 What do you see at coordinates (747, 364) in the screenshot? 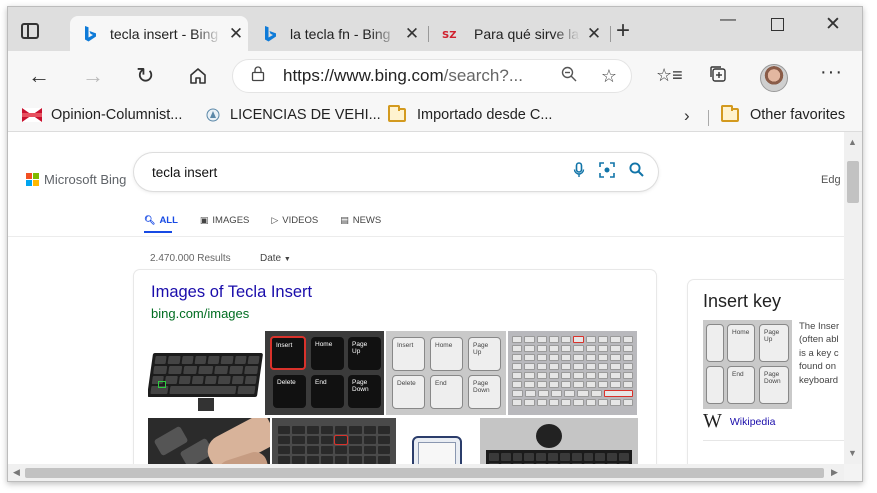
I see `knowledge-panel-image: Home Page Up End Page Down` at bounding box center [747, 364].